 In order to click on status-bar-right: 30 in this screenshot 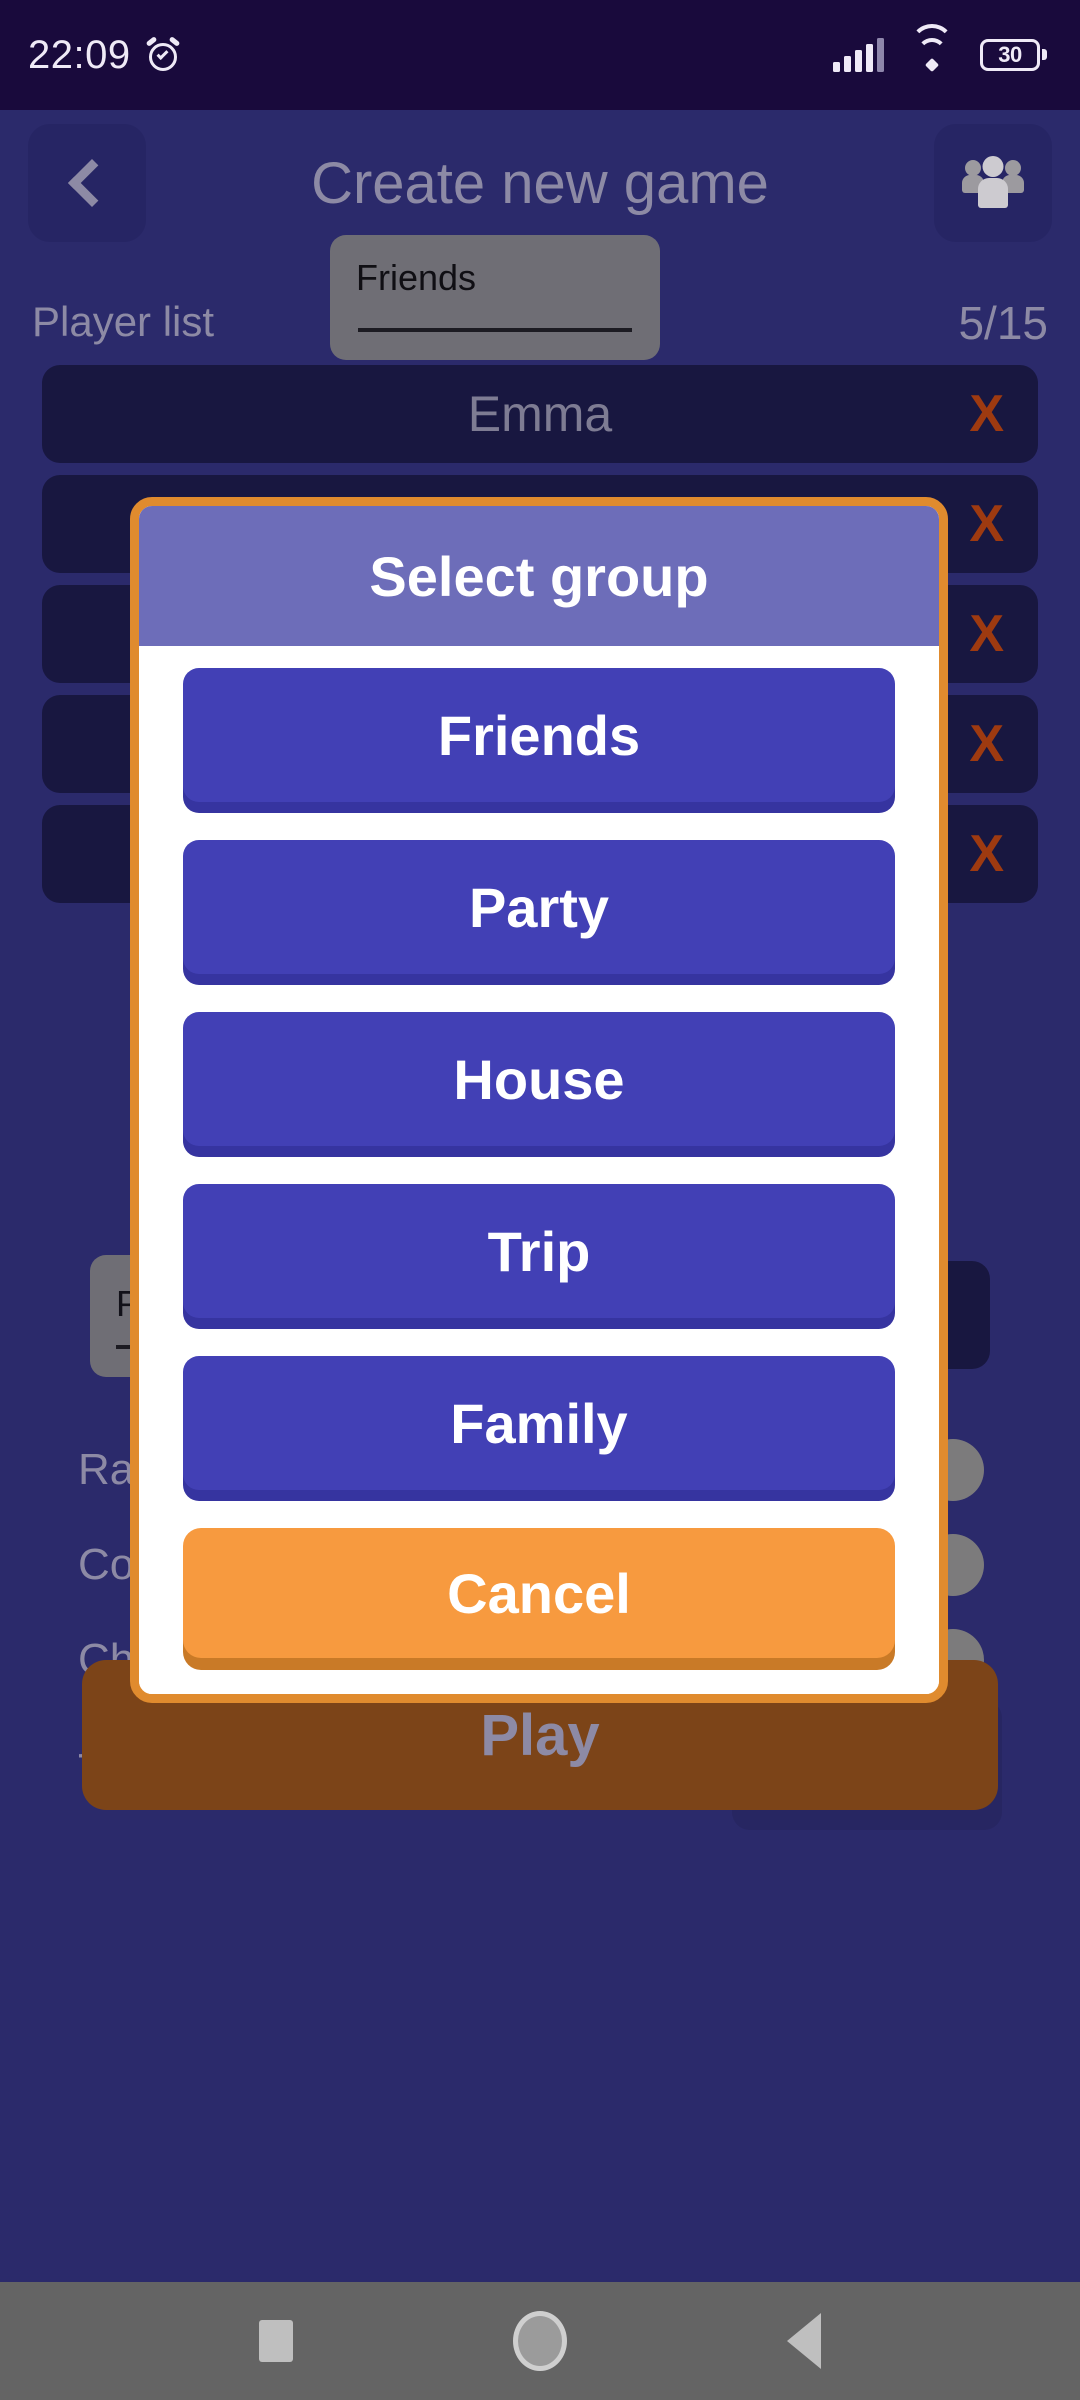, I will do `click(940, 48)`.